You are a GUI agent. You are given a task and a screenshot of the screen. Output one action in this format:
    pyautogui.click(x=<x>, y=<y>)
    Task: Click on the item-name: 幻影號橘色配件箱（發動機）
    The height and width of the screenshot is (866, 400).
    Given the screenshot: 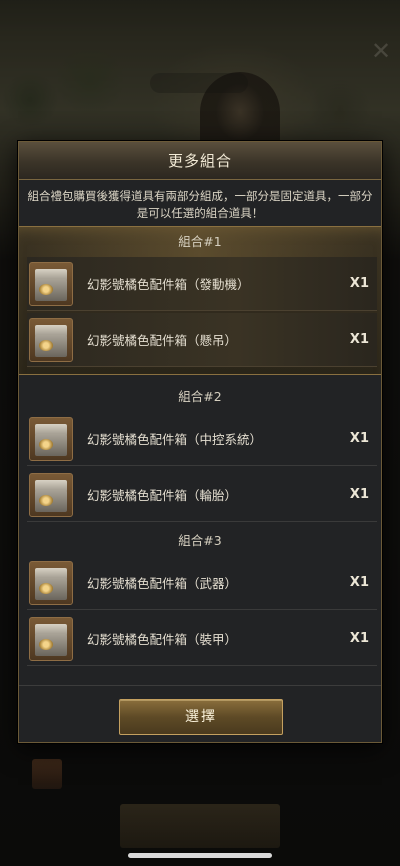 What is the action you would take?
    pyautogui.click(x=168, y=284)
    